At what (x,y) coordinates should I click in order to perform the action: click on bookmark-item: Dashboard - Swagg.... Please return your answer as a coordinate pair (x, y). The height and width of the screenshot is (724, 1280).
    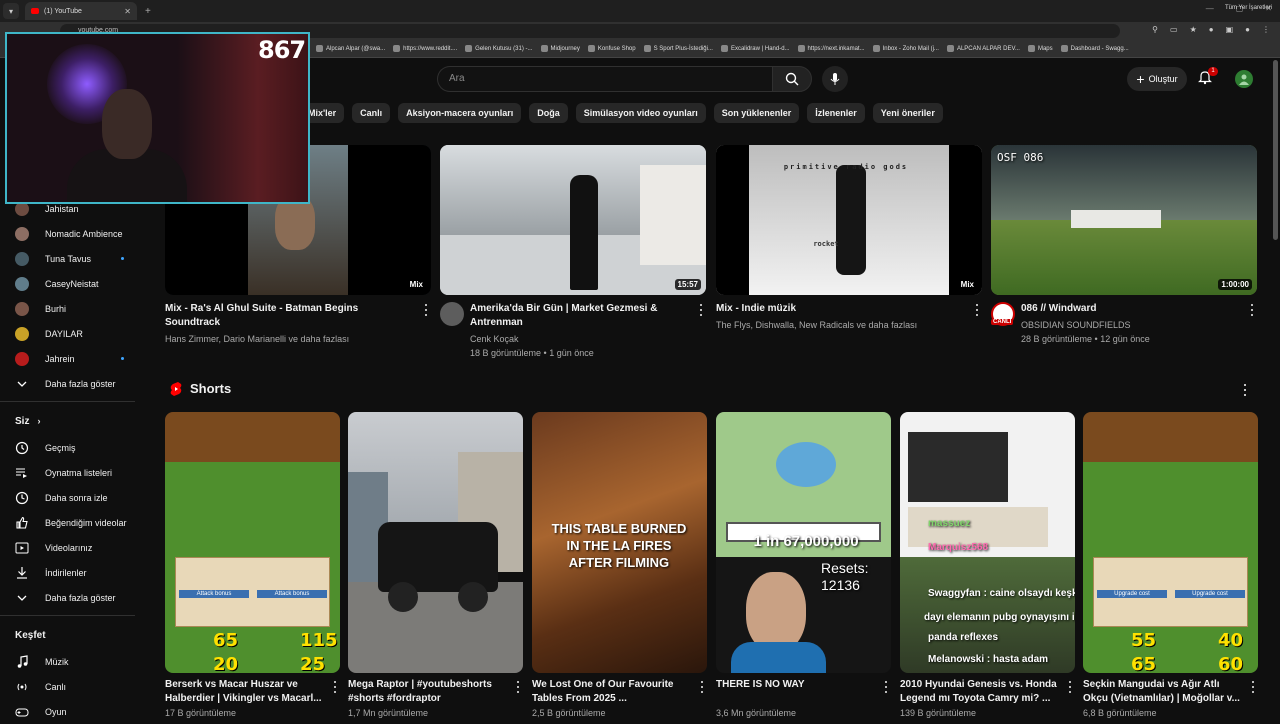
    Looking at the image, I should click on (1094, 48).